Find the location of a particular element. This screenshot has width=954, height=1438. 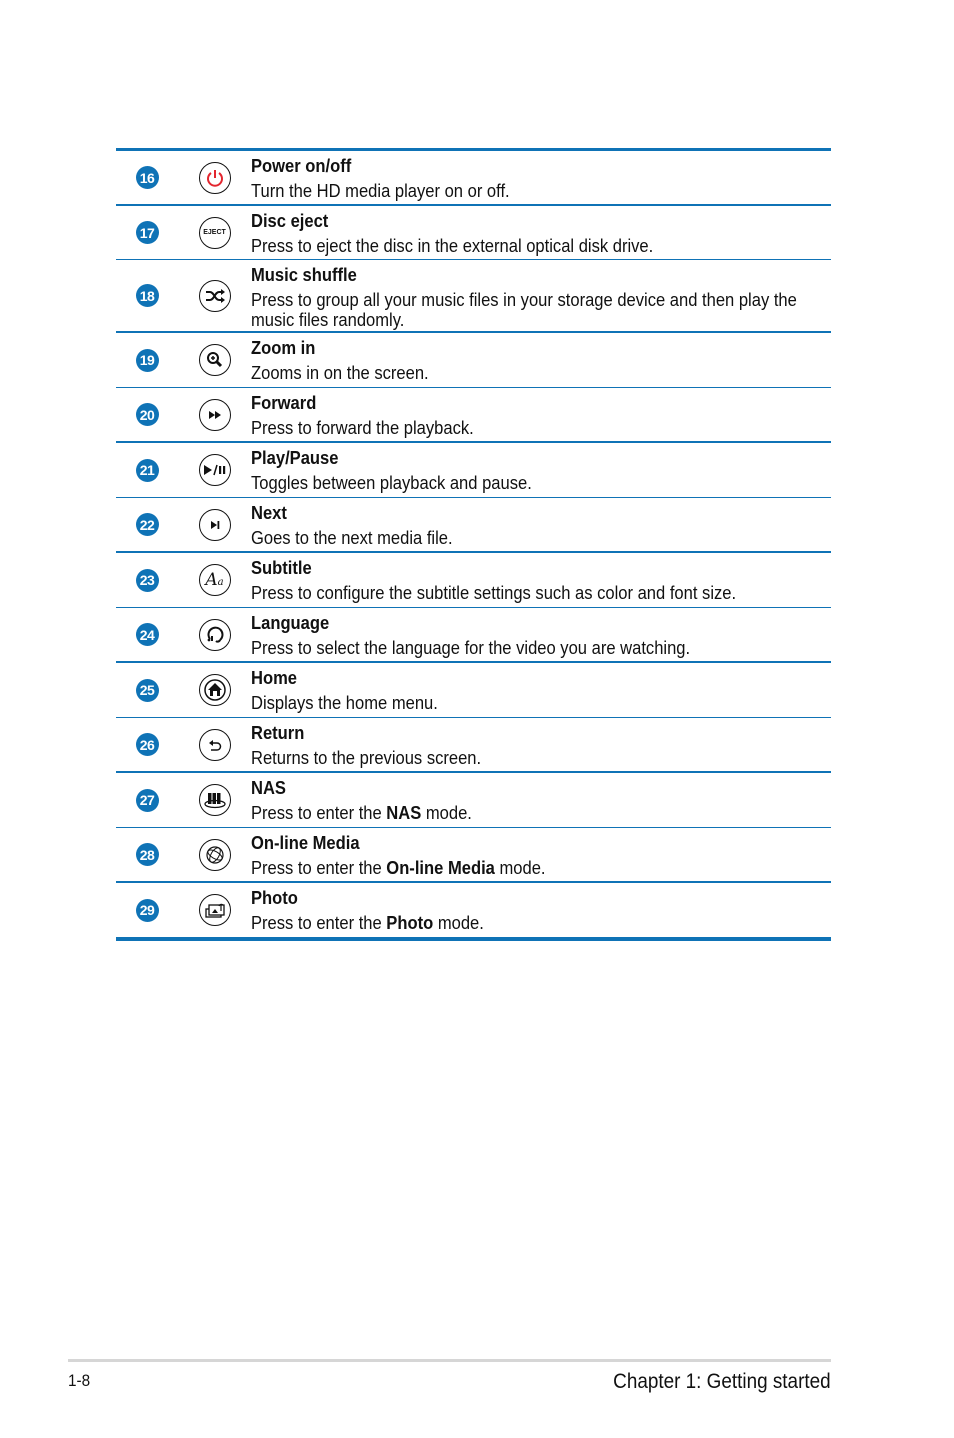

row-title: Photo is located at coordinates (274, 898).